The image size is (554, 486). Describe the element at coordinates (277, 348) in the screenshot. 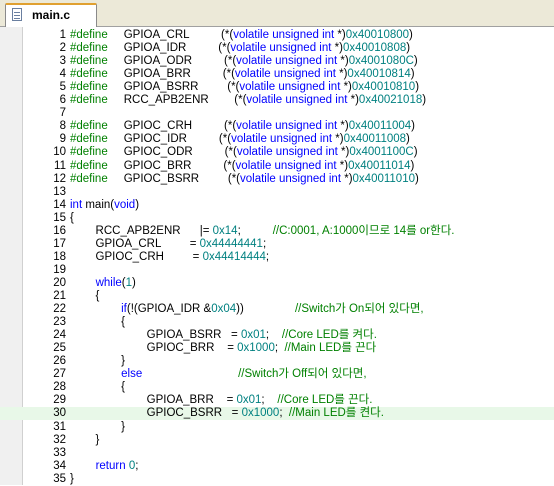

I see `code-line: 25 GPIOC_BRR = 0x1000; //Main LED를 끈다` at that location.